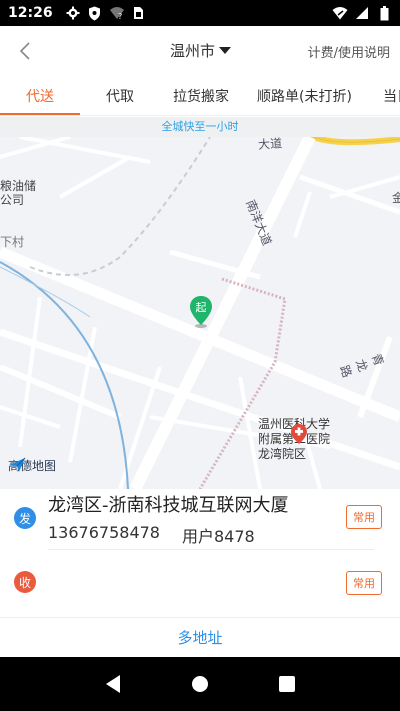  I want to click on receiver-common-address-button: 常用, so click(364, 583).